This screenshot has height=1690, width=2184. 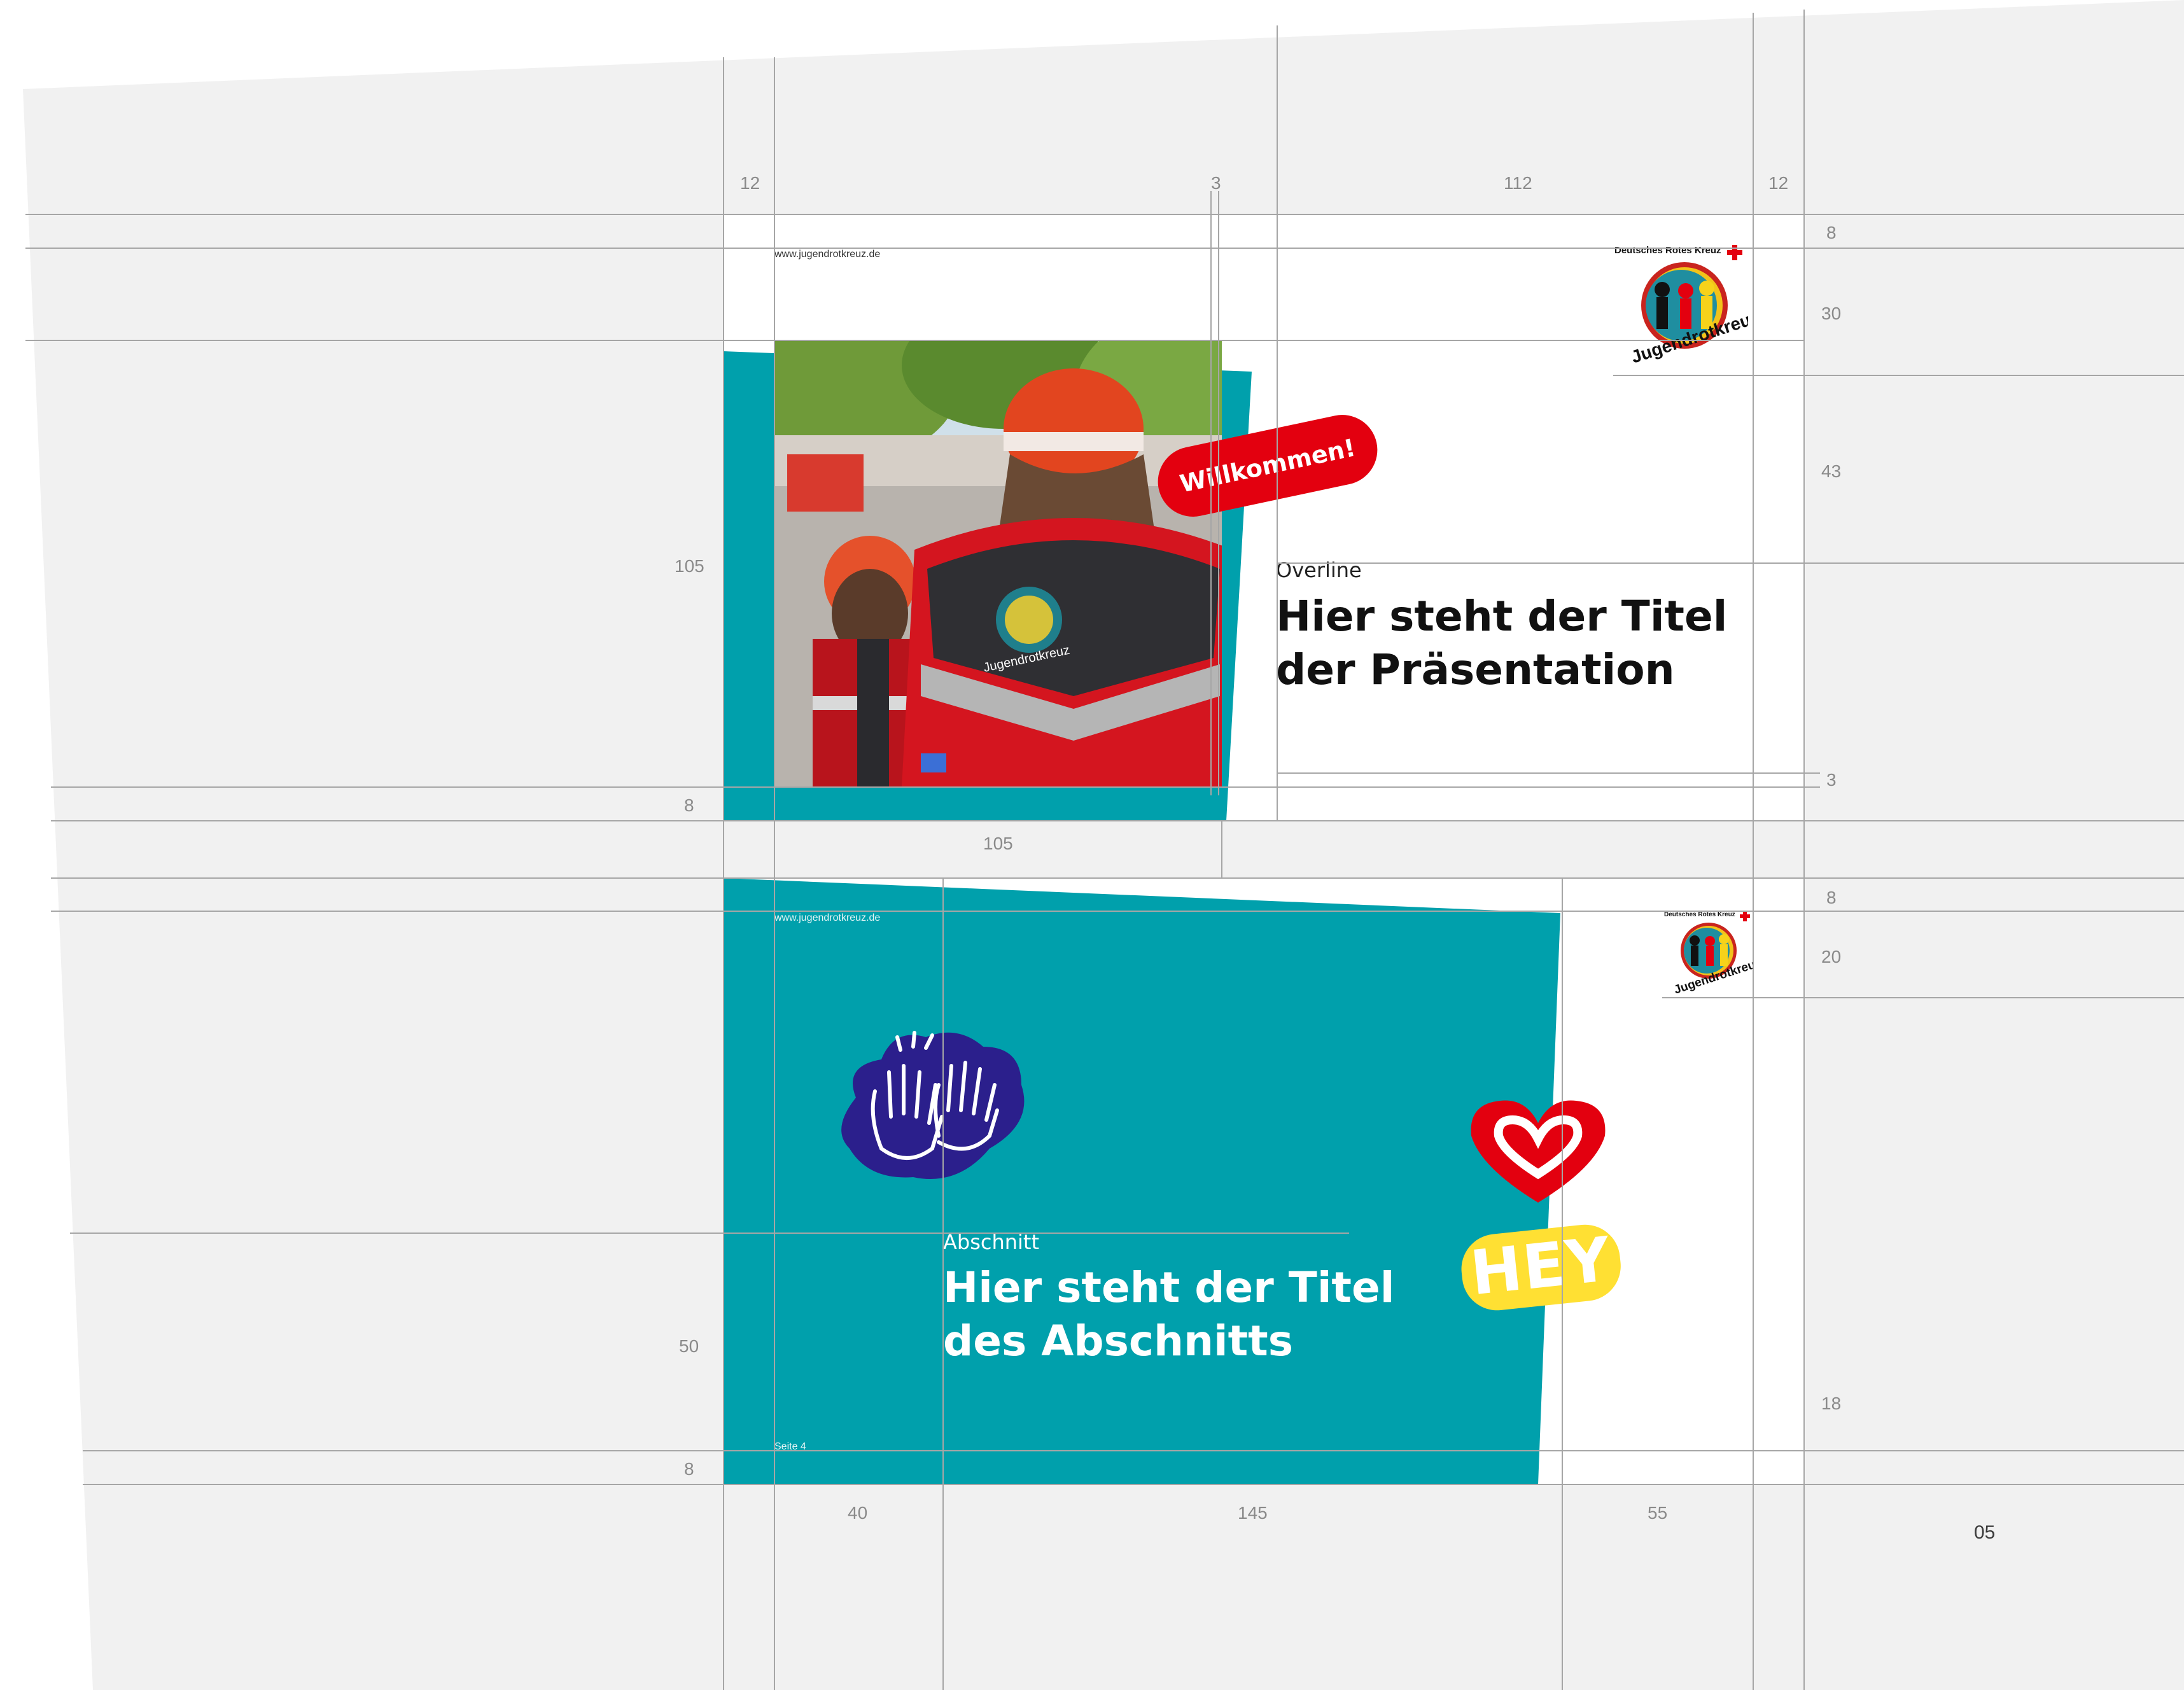 What do you see at coordinates (1831, 313) in the screenshot?
I see `measure-label: 30` at bounding box center [1831, 313].